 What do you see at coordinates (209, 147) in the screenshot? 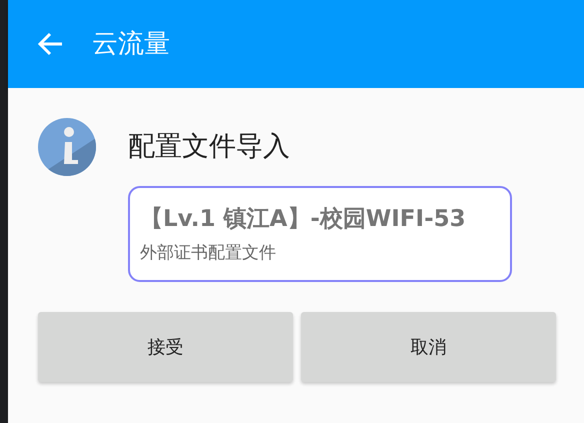
I see `dialog-title: 配置文件导入` at bounding box center [209, 147].